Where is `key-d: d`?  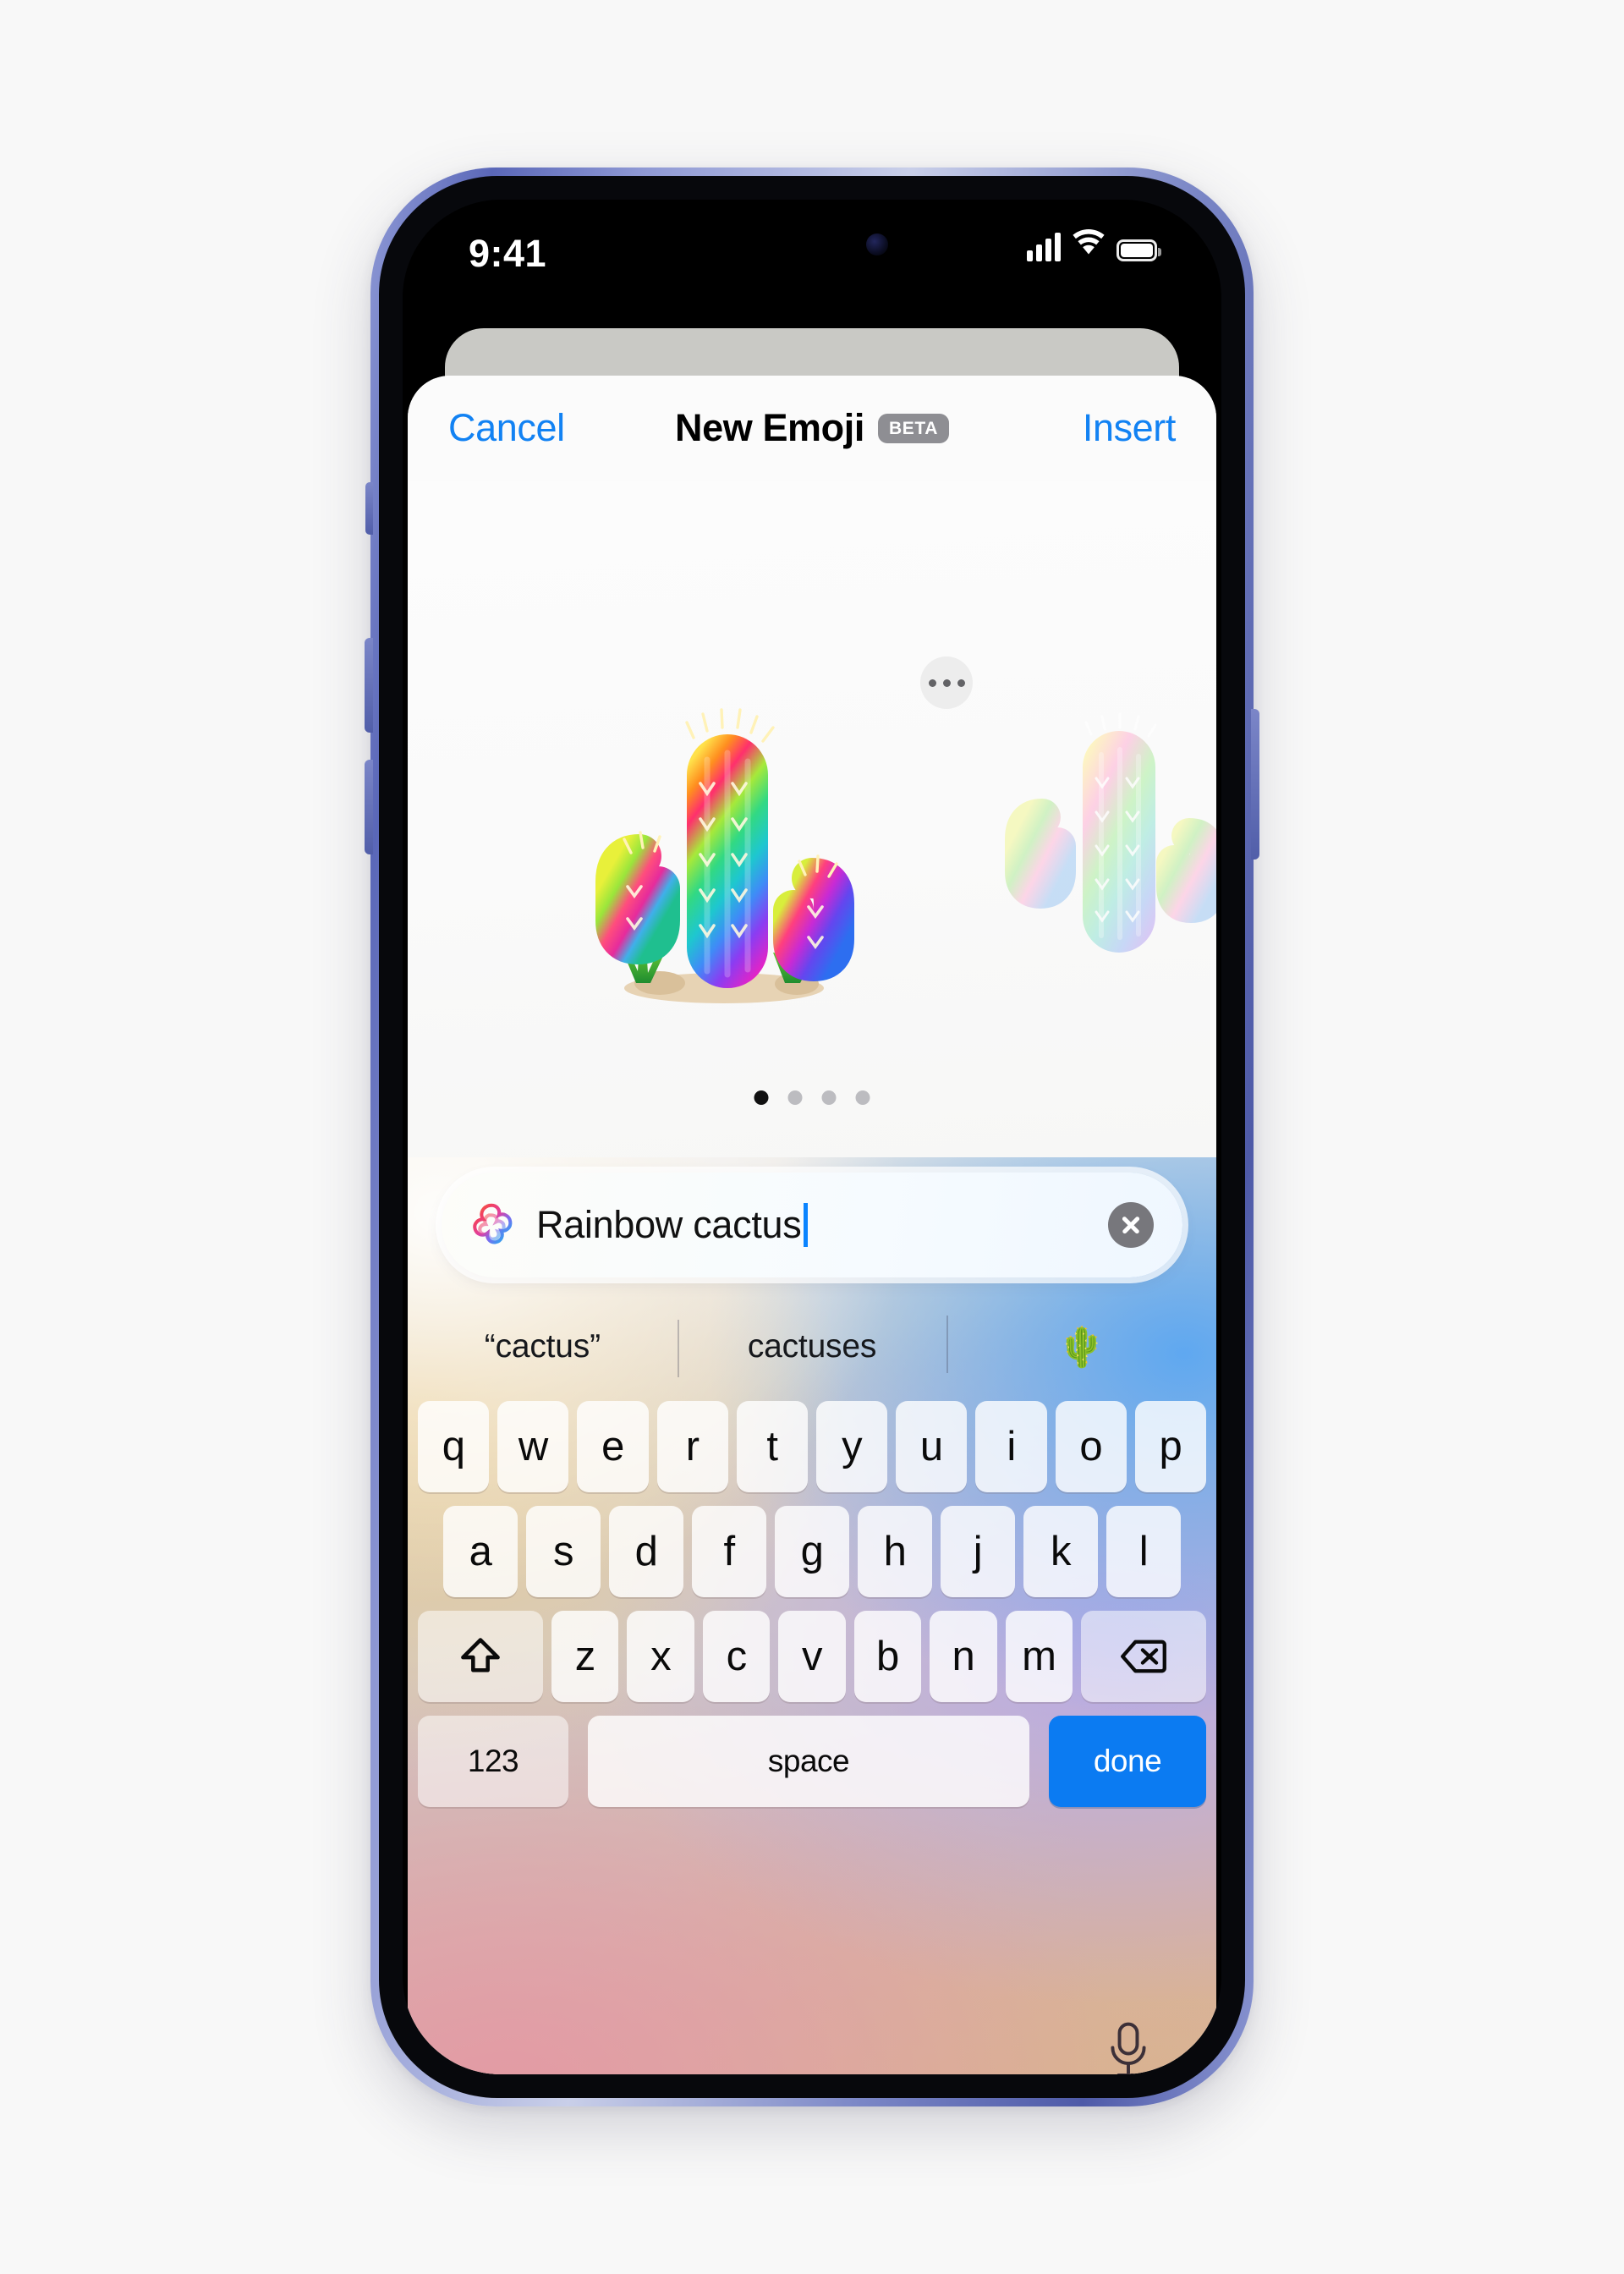 key-d: d is located at coordinates (646, 1551).